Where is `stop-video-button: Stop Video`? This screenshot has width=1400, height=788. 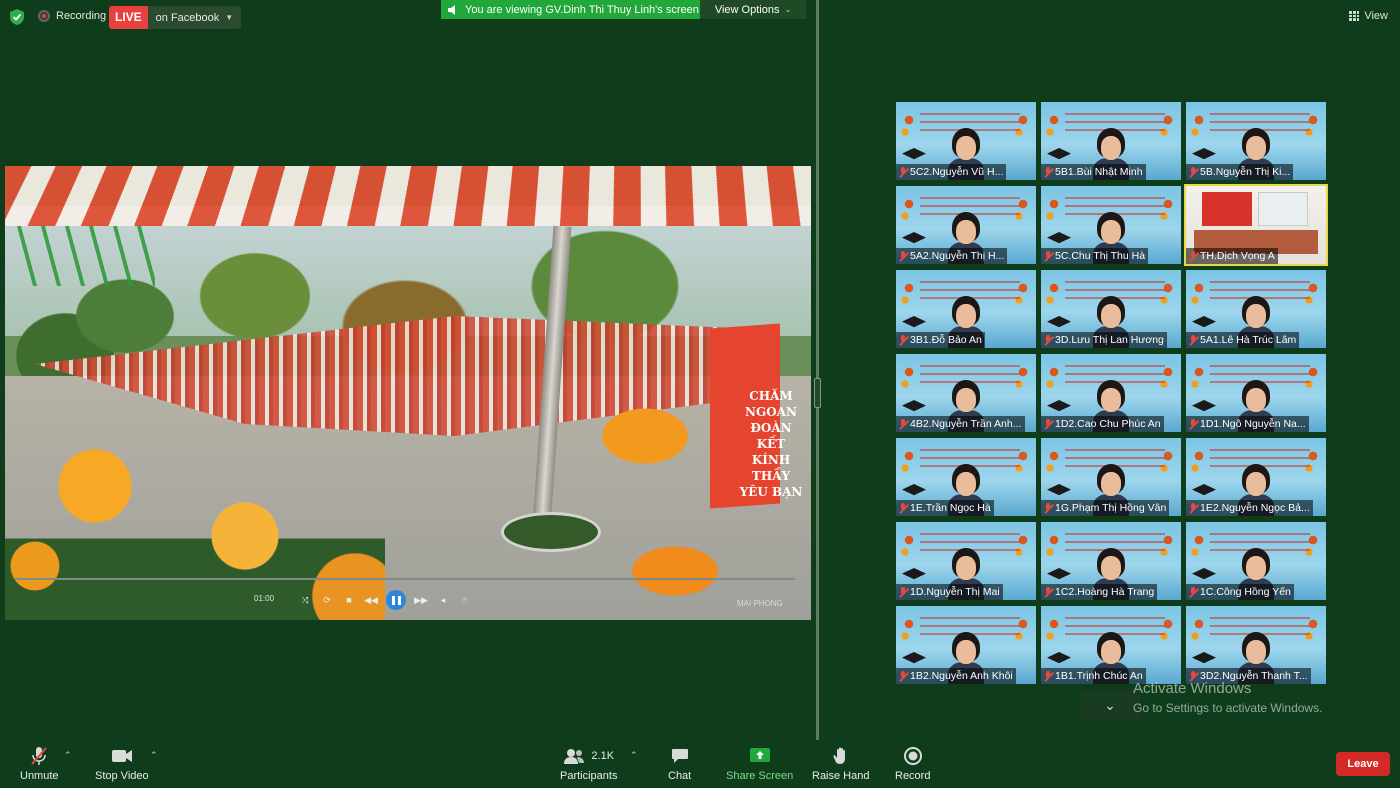
stop-video-button: Stop Video is located at coordinates (122, 764).